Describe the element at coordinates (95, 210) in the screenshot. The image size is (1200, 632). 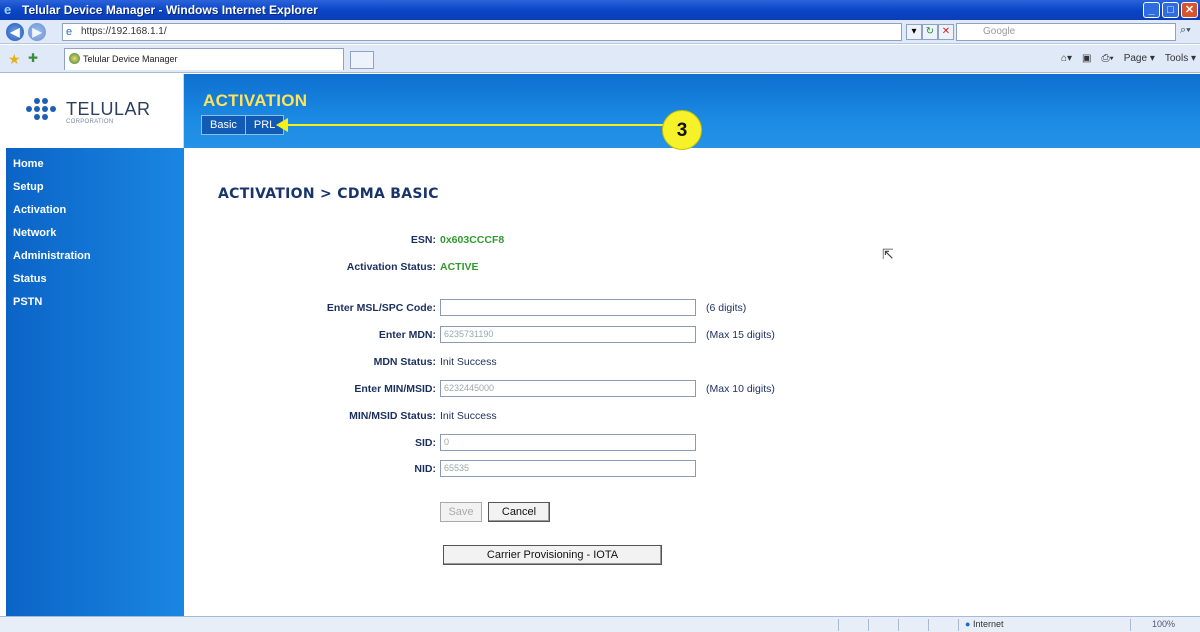
I see `sidebar-item-activation: Activation` at that location.